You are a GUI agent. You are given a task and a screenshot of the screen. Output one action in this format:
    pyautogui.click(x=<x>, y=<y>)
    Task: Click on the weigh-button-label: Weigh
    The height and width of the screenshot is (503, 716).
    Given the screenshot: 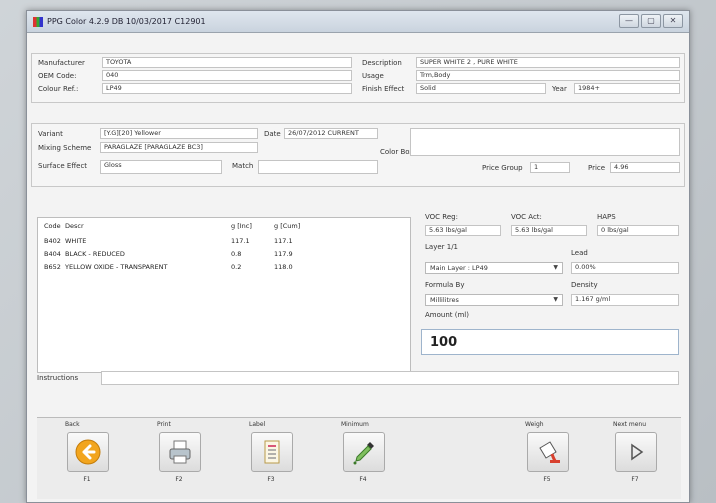 What is the action you would take?
    pyautogui.click(x=534, y=424)
    